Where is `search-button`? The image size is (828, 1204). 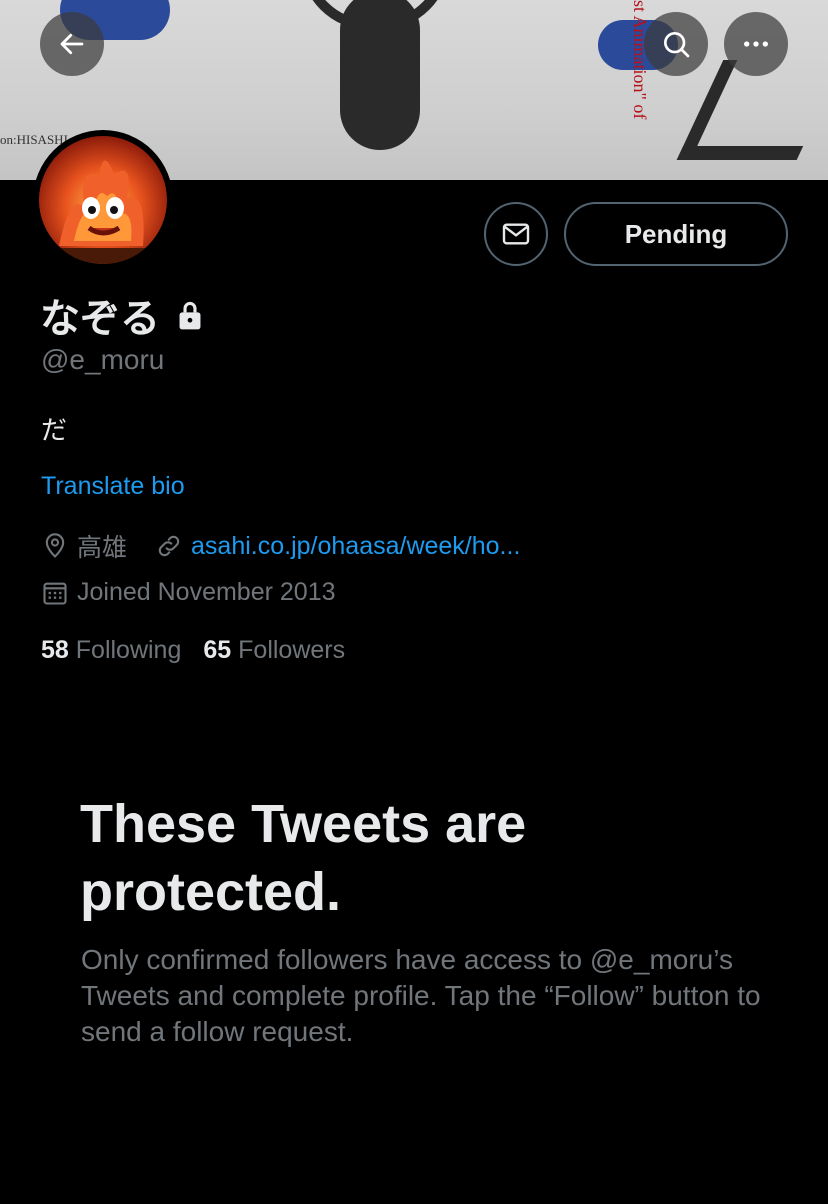
search-button is located at coordinates (676, 44).